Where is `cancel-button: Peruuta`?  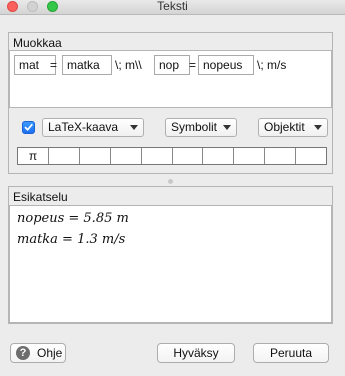 cancel-button: Peruuta is located at coordinates (291, 353).